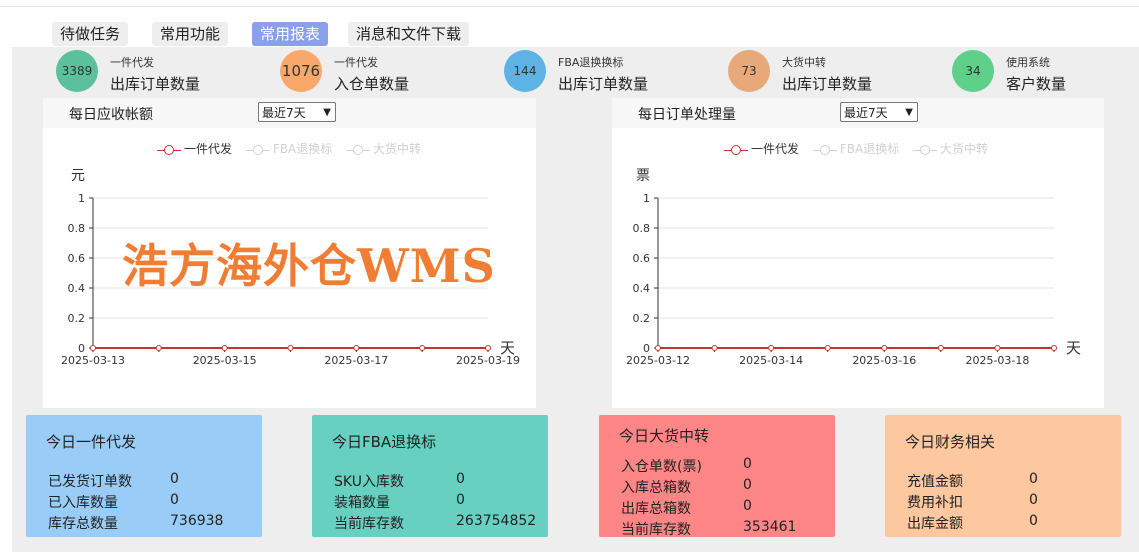  I want to click on stat-label: 入仓单数量, so click(372, 84).